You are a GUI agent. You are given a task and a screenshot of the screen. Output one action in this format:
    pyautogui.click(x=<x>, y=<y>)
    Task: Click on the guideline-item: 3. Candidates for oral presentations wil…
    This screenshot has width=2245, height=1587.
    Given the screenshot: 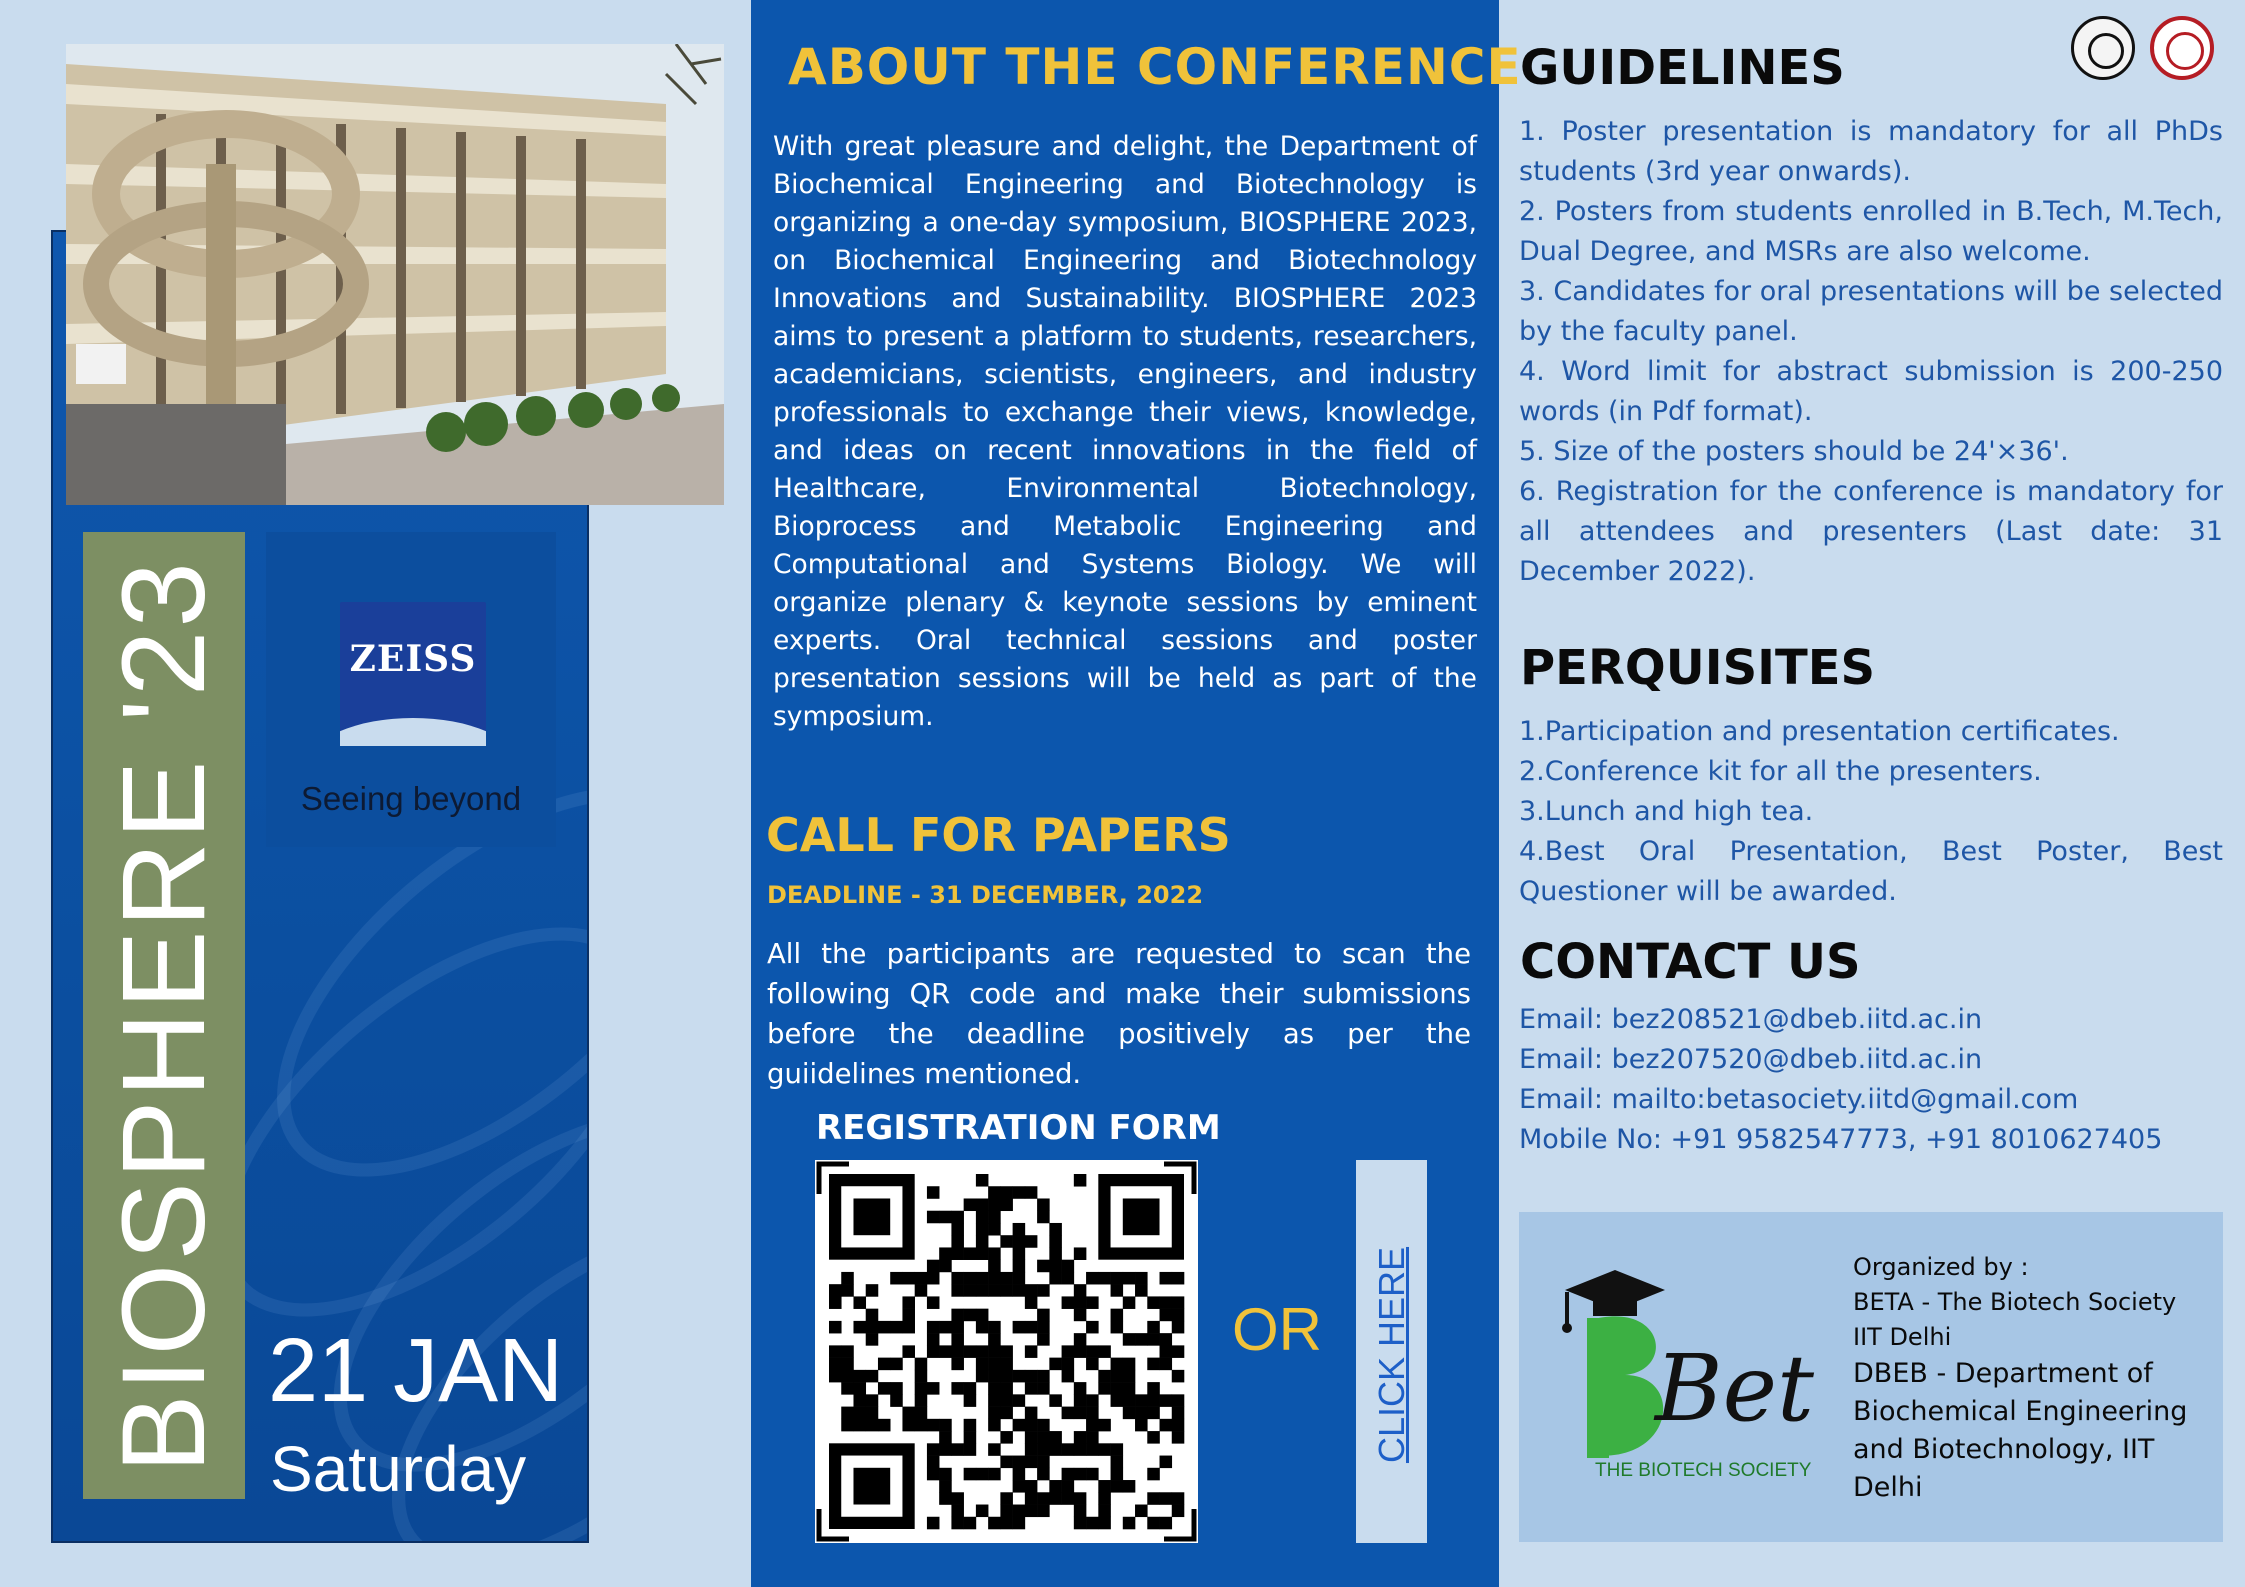 What is the action you would take?
    pyautogui.click(x=1871, y=311)
    